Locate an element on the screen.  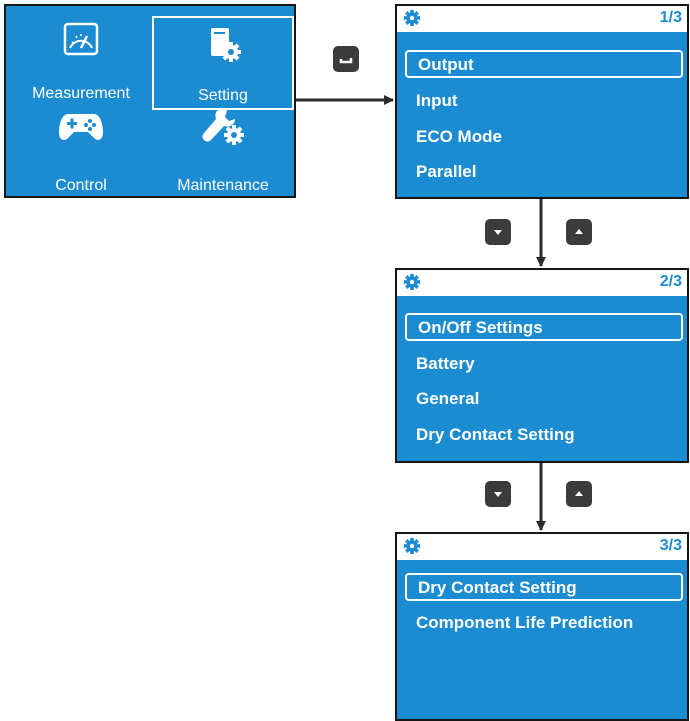
settings-icon is located at coordinates (226, 45).